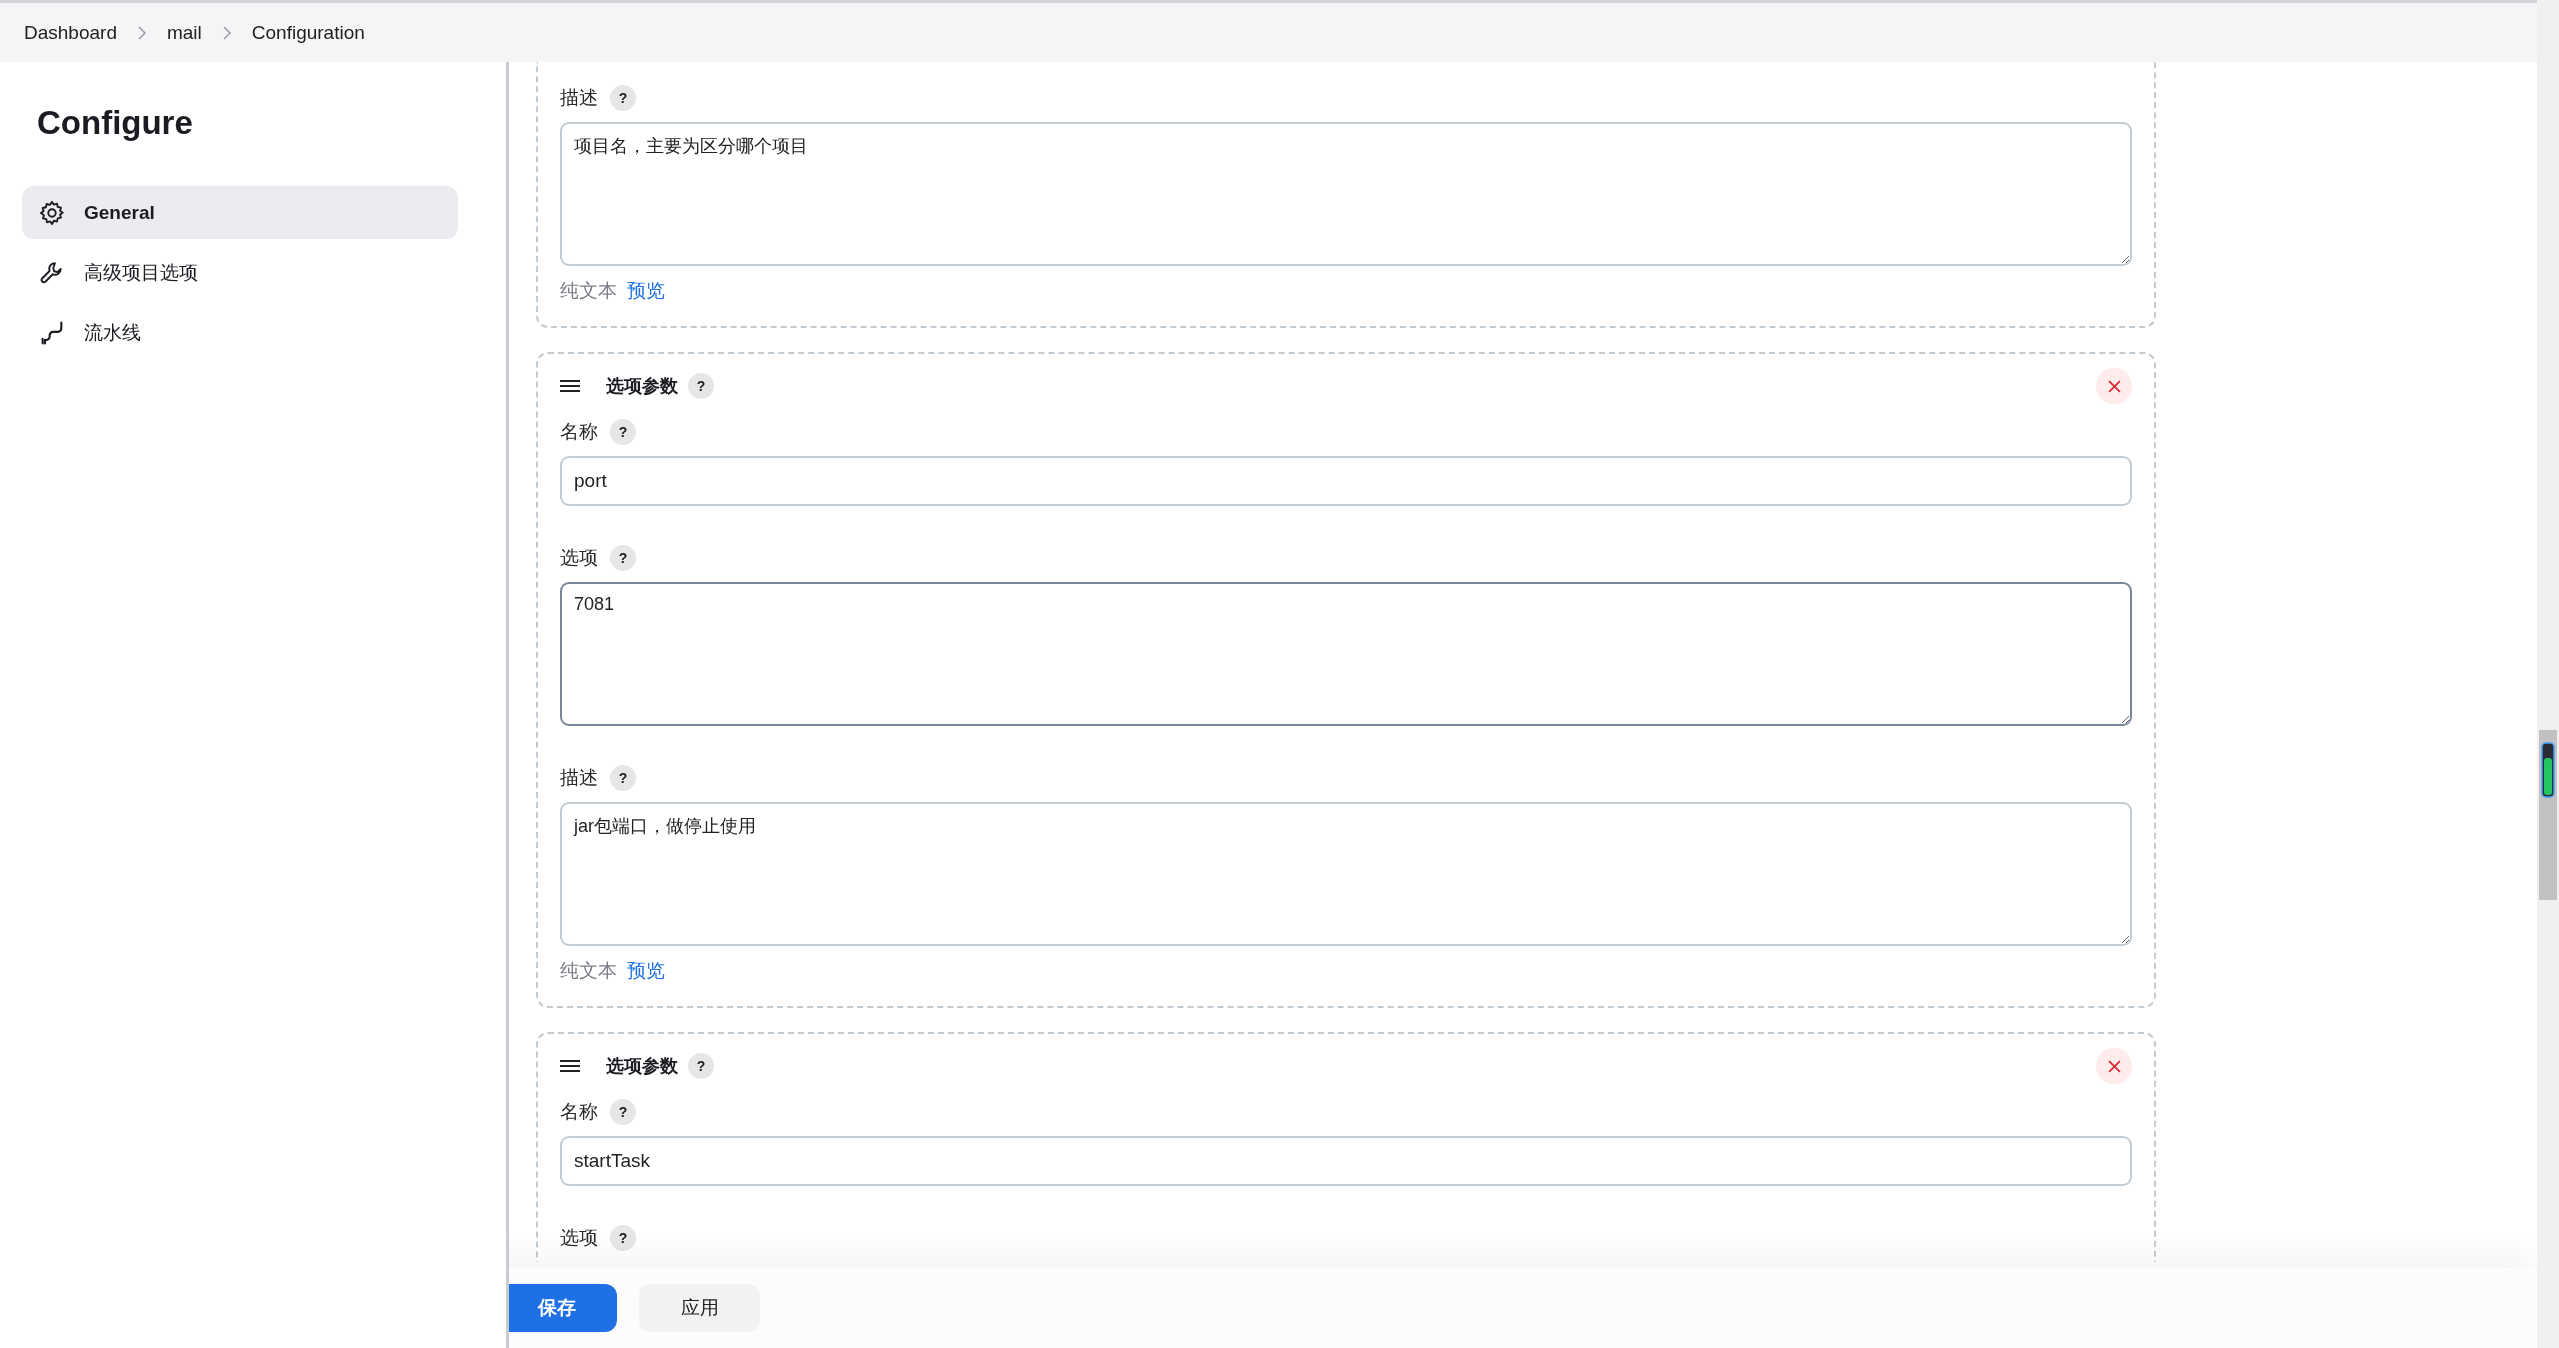 This screenshot has height=1348, width=2559. I want to click on sidebar-item: General, so click(240, 212).